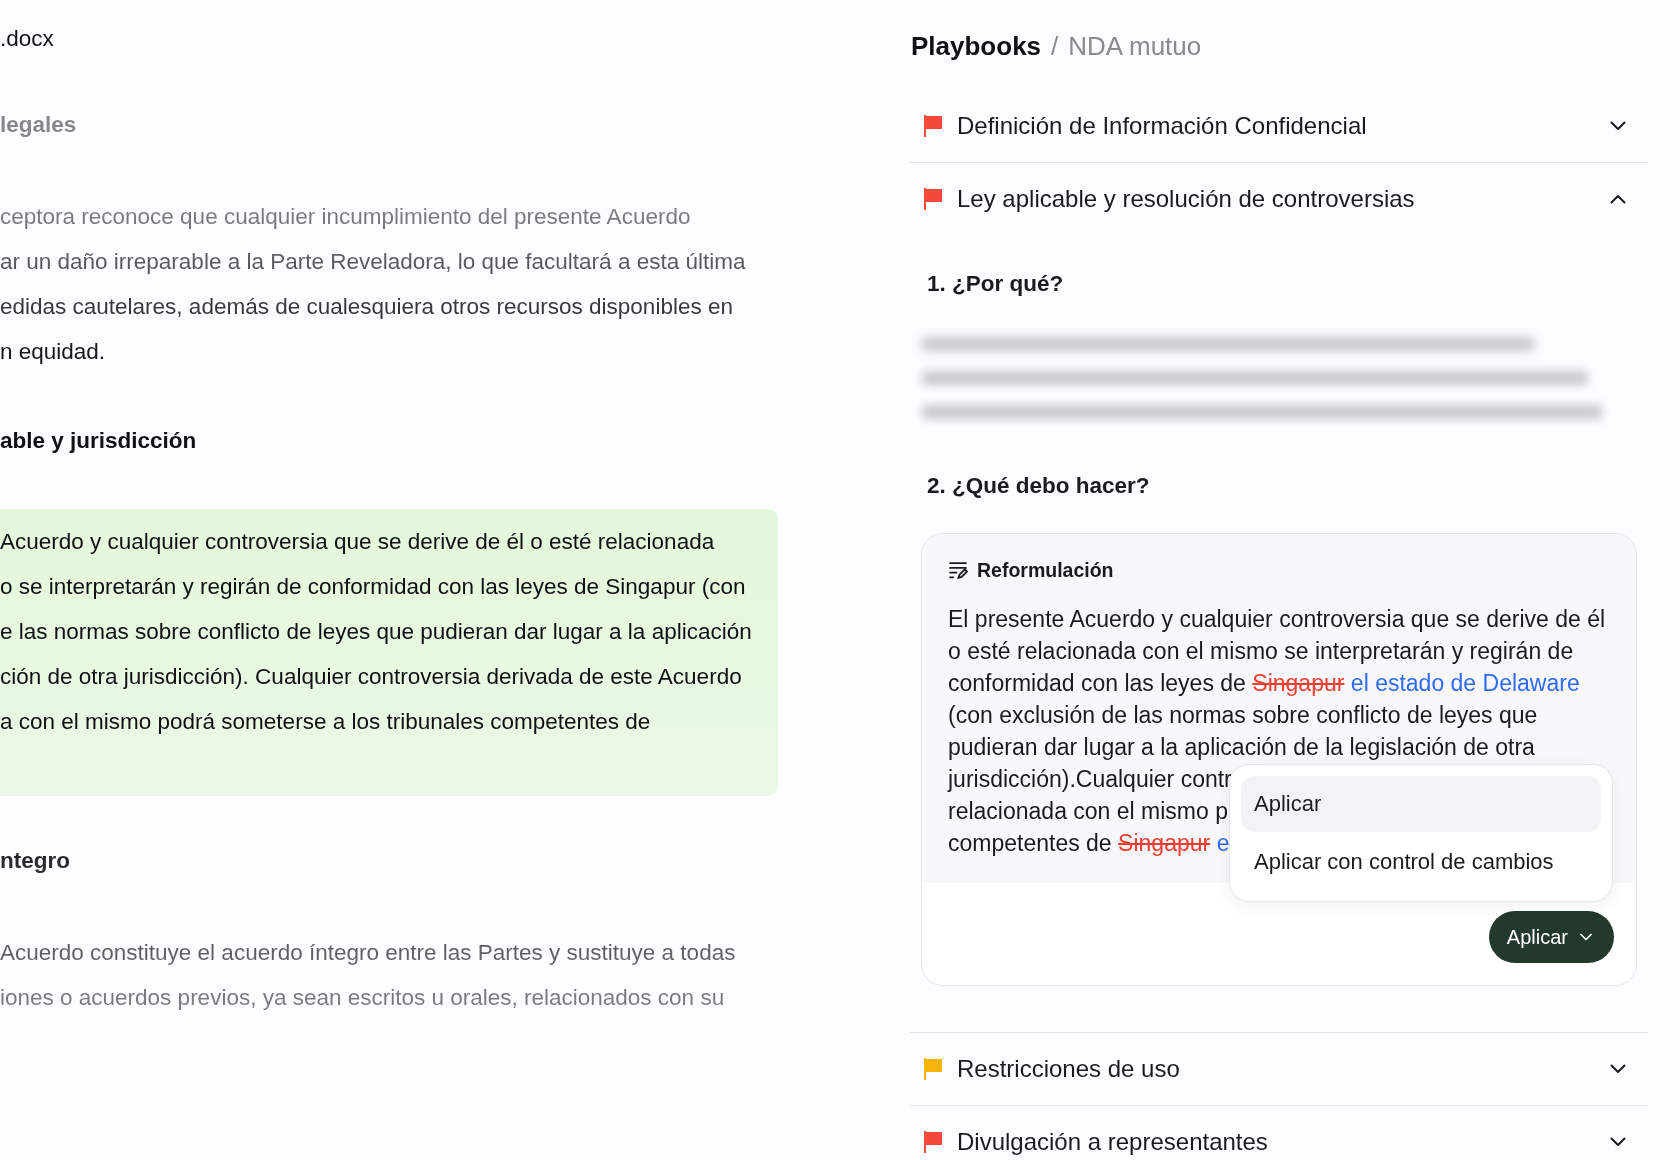 The height and width of the screenshot is (1160, 1680). What do you see at coordinates (1045, 570) in the screenshot?
I see `card-label: Reformulación` at bounding box center [1045, 570].